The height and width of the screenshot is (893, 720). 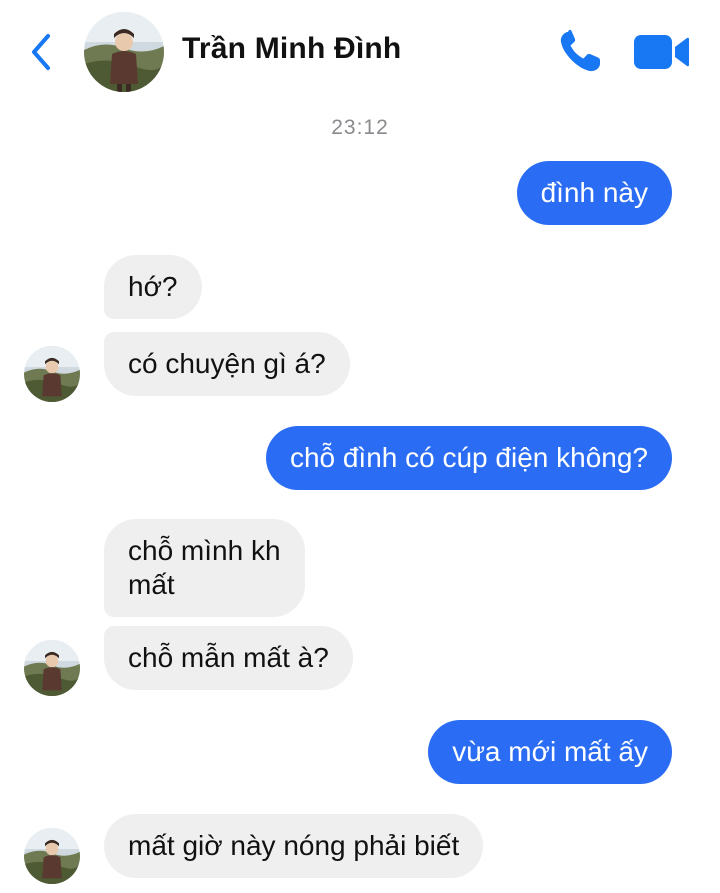 What do you see at coordinates (228, 658) in the screenshot?
I see `message-received: chỗ mẫn mất à?` at bounding box center [228, 658].